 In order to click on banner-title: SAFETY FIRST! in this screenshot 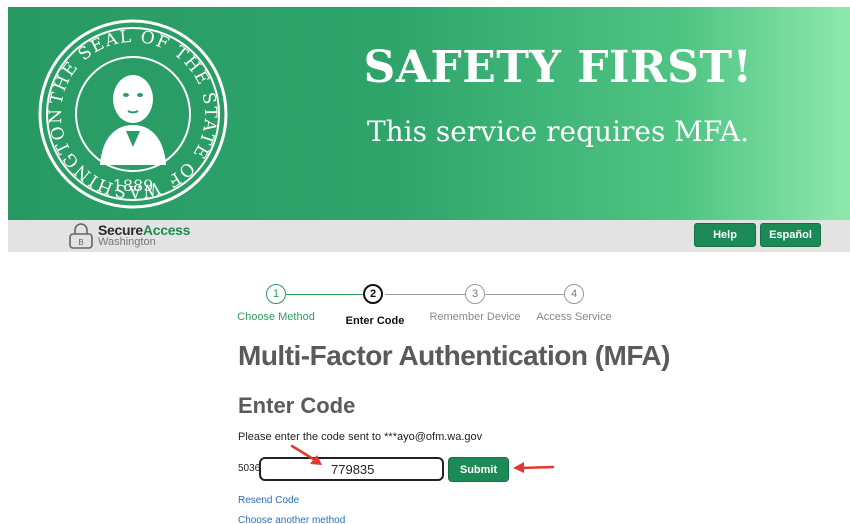, I will do `click(558, 67)`.